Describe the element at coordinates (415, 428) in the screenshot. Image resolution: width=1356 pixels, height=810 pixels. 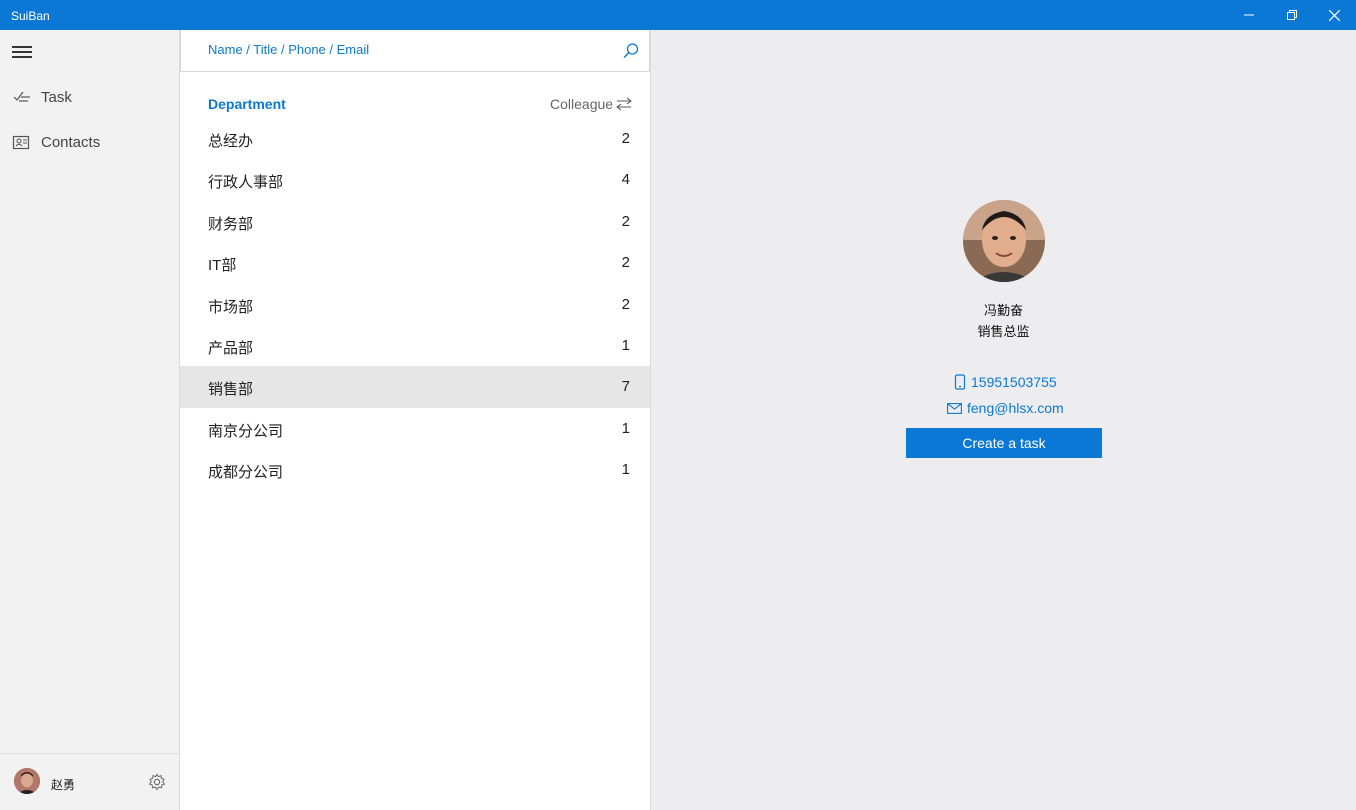
I see `list-item: 南京分公司 1` at that location.